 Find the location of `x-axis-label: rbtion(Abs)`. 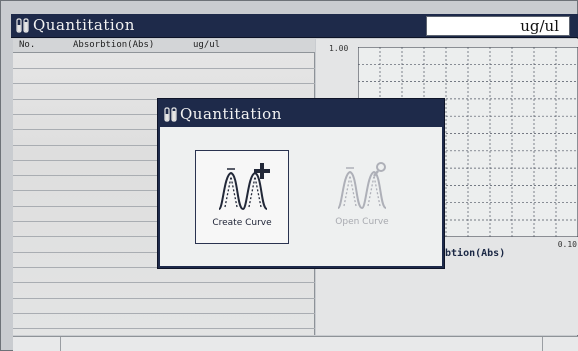

x-axis-label: rbtion(Abs) is located at coordinates (472, 253).